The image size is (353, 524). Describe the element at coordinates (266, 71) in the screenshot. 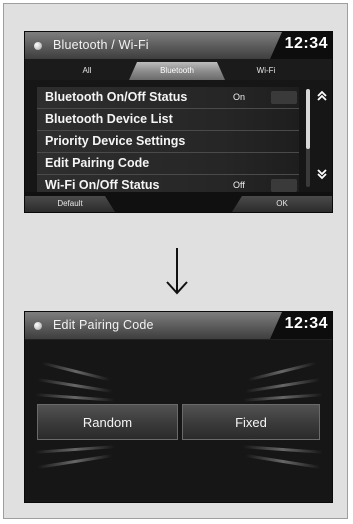

I see `tab-wifi: Wi-Fi` at that location.